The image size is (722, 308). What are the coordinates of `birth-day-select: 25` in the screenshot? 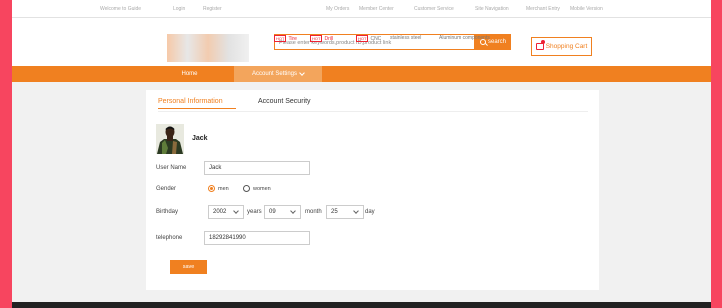 It's located at (345, 212).